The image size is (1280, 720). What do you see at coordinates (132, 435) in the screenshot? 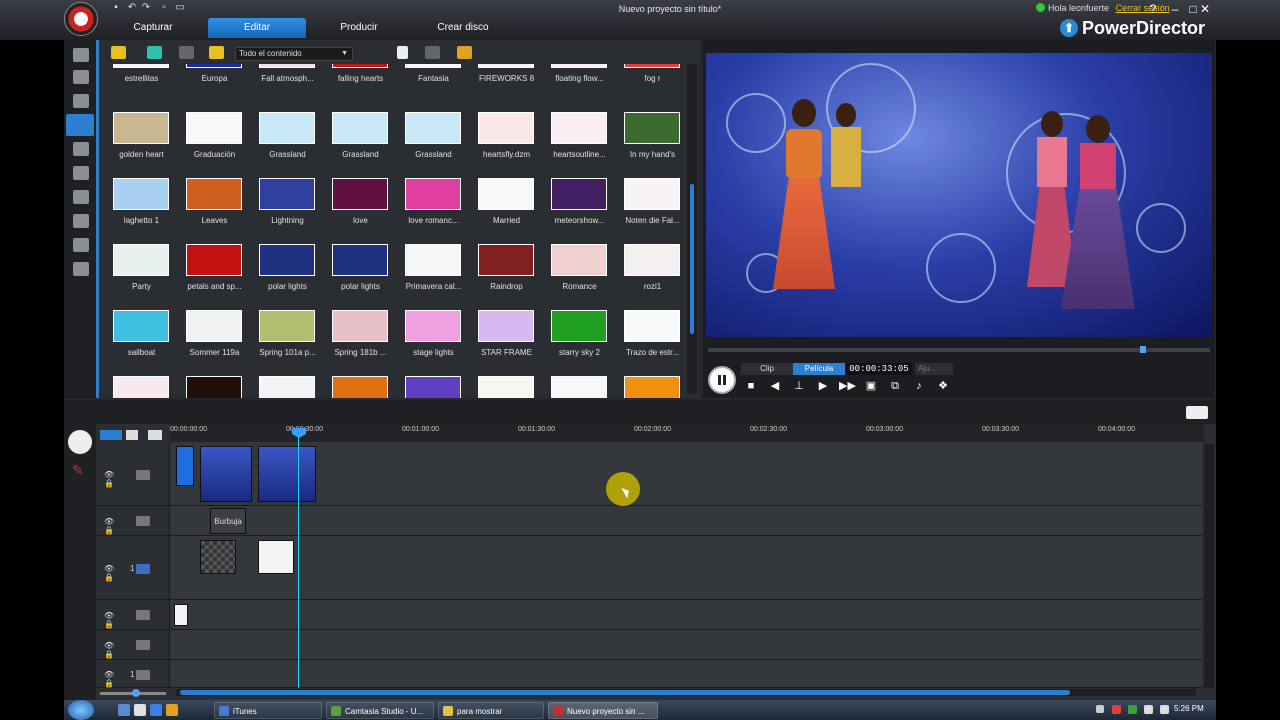
I see `storyboard-view-icon` at bounding box center [132, 435].